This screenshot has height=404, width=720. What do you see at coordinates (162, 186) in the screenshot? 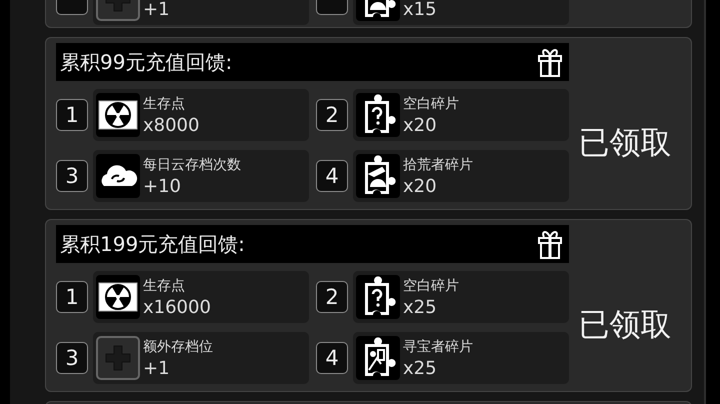
I see `reward-amount: +10` at bounding box center [162, 186].